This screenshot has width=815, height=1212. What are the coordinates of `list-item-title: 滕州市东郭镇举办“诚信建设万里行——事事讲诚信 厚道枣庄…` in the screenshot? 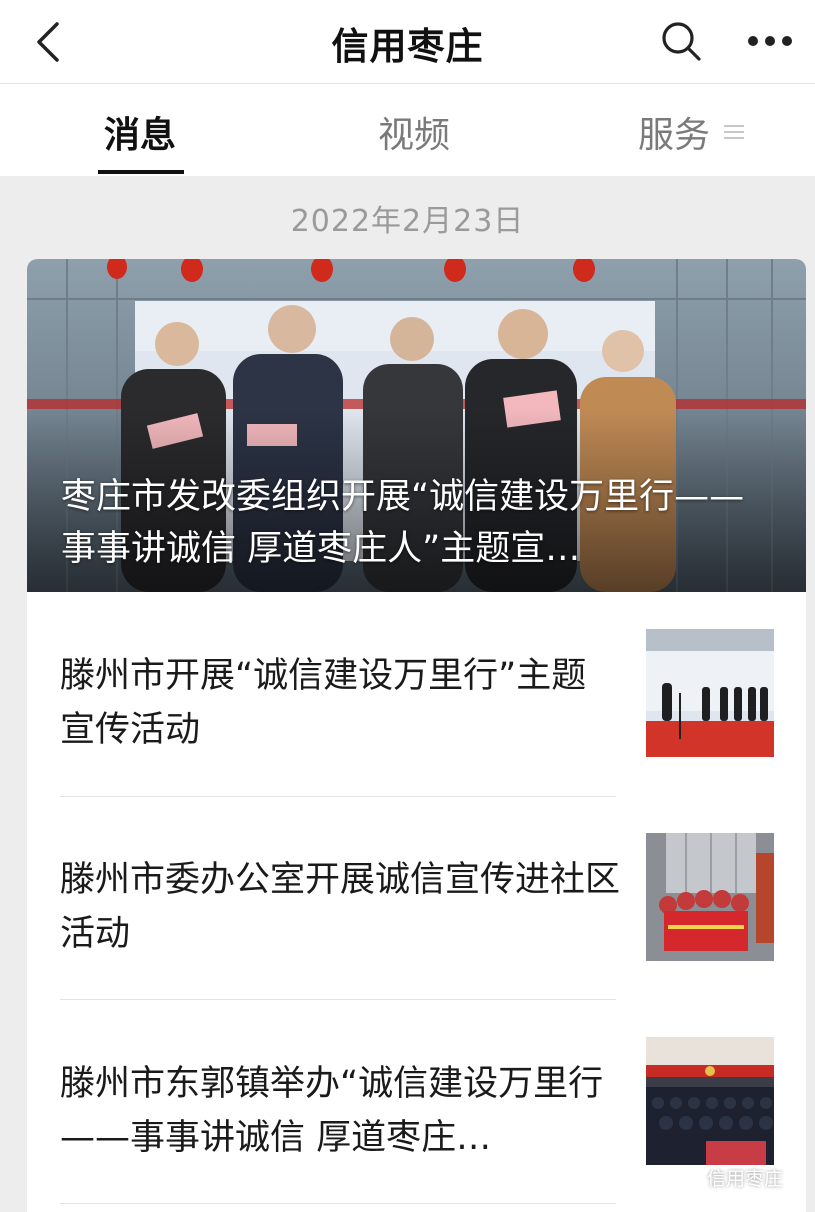 It's located at (332, 1111).